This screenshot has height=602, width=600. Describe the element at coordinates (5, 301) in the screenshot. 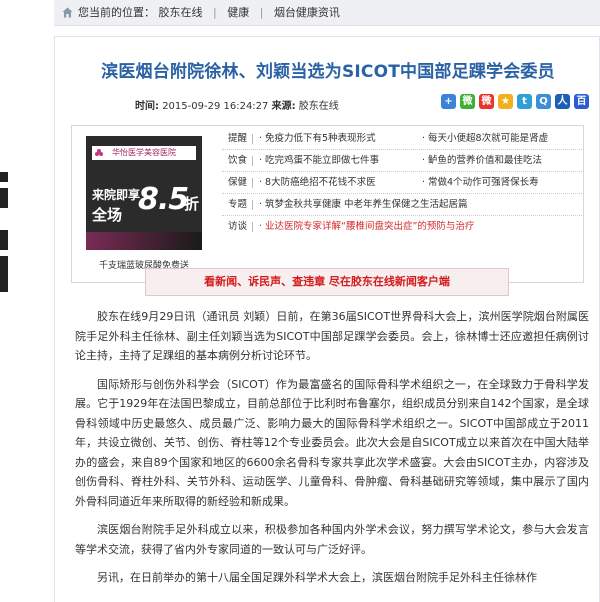

I see `left-side-ad` at that location.